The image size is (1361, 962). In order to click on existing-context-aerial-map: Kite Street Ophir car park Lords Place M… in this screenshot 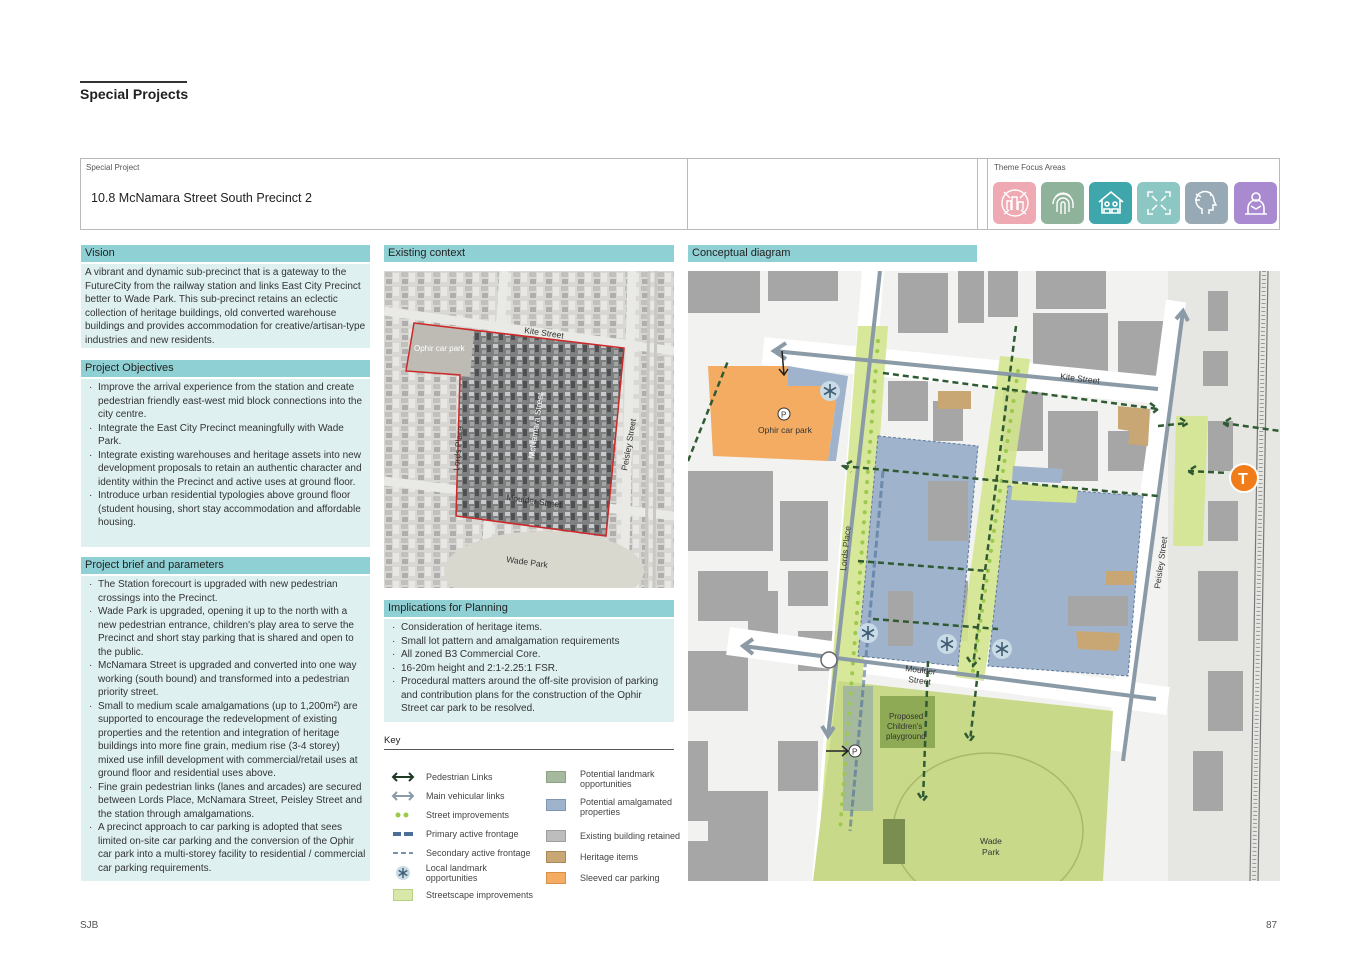, I will do `click(529, 429)`.